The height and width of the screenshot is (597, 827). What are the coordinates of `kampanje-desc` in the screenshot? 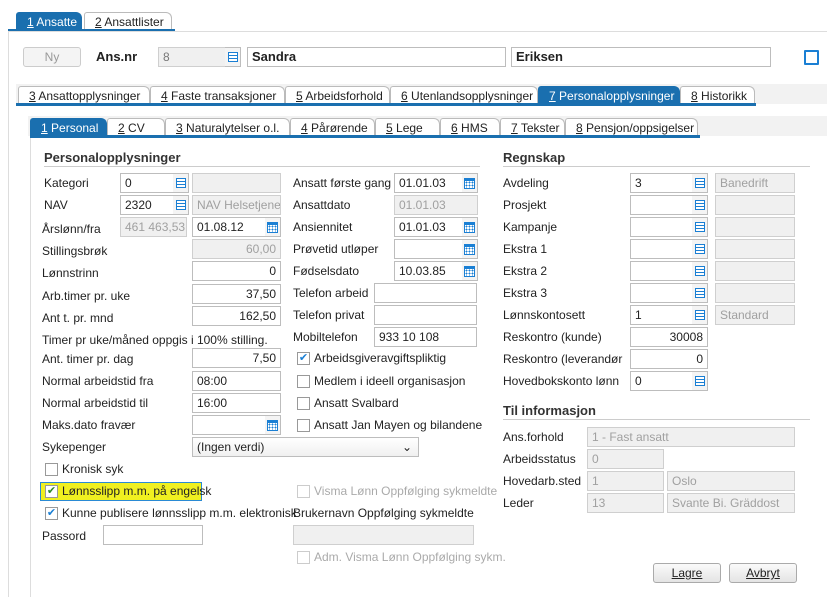 It's located at (755, 227).